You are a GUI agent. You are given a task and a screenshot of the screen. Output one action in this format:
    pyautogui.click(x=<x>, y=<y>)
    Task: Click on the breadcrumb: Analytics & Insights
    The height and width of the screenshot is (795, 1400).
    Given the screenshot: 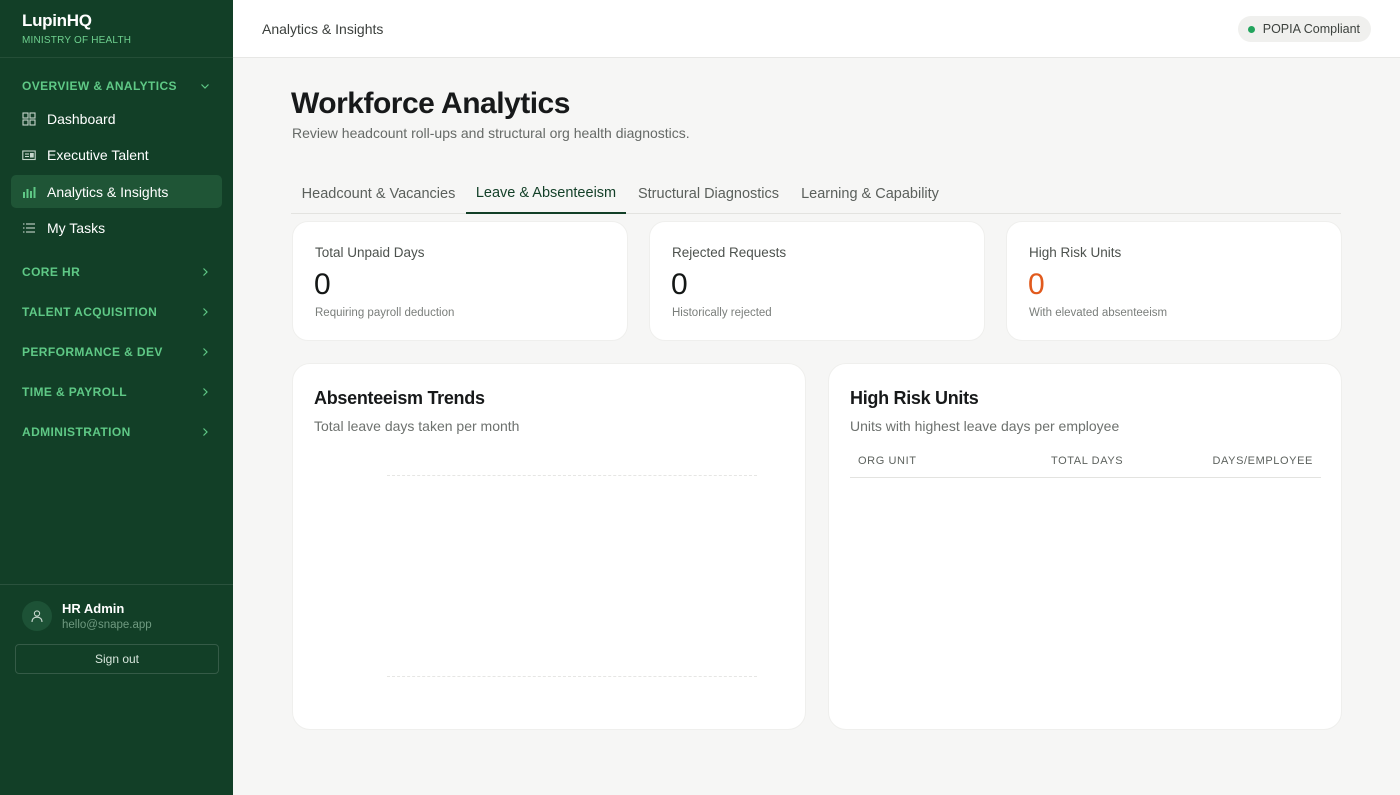 What is the action you would take?
    pyautogui.click(x=323, y=29)
    